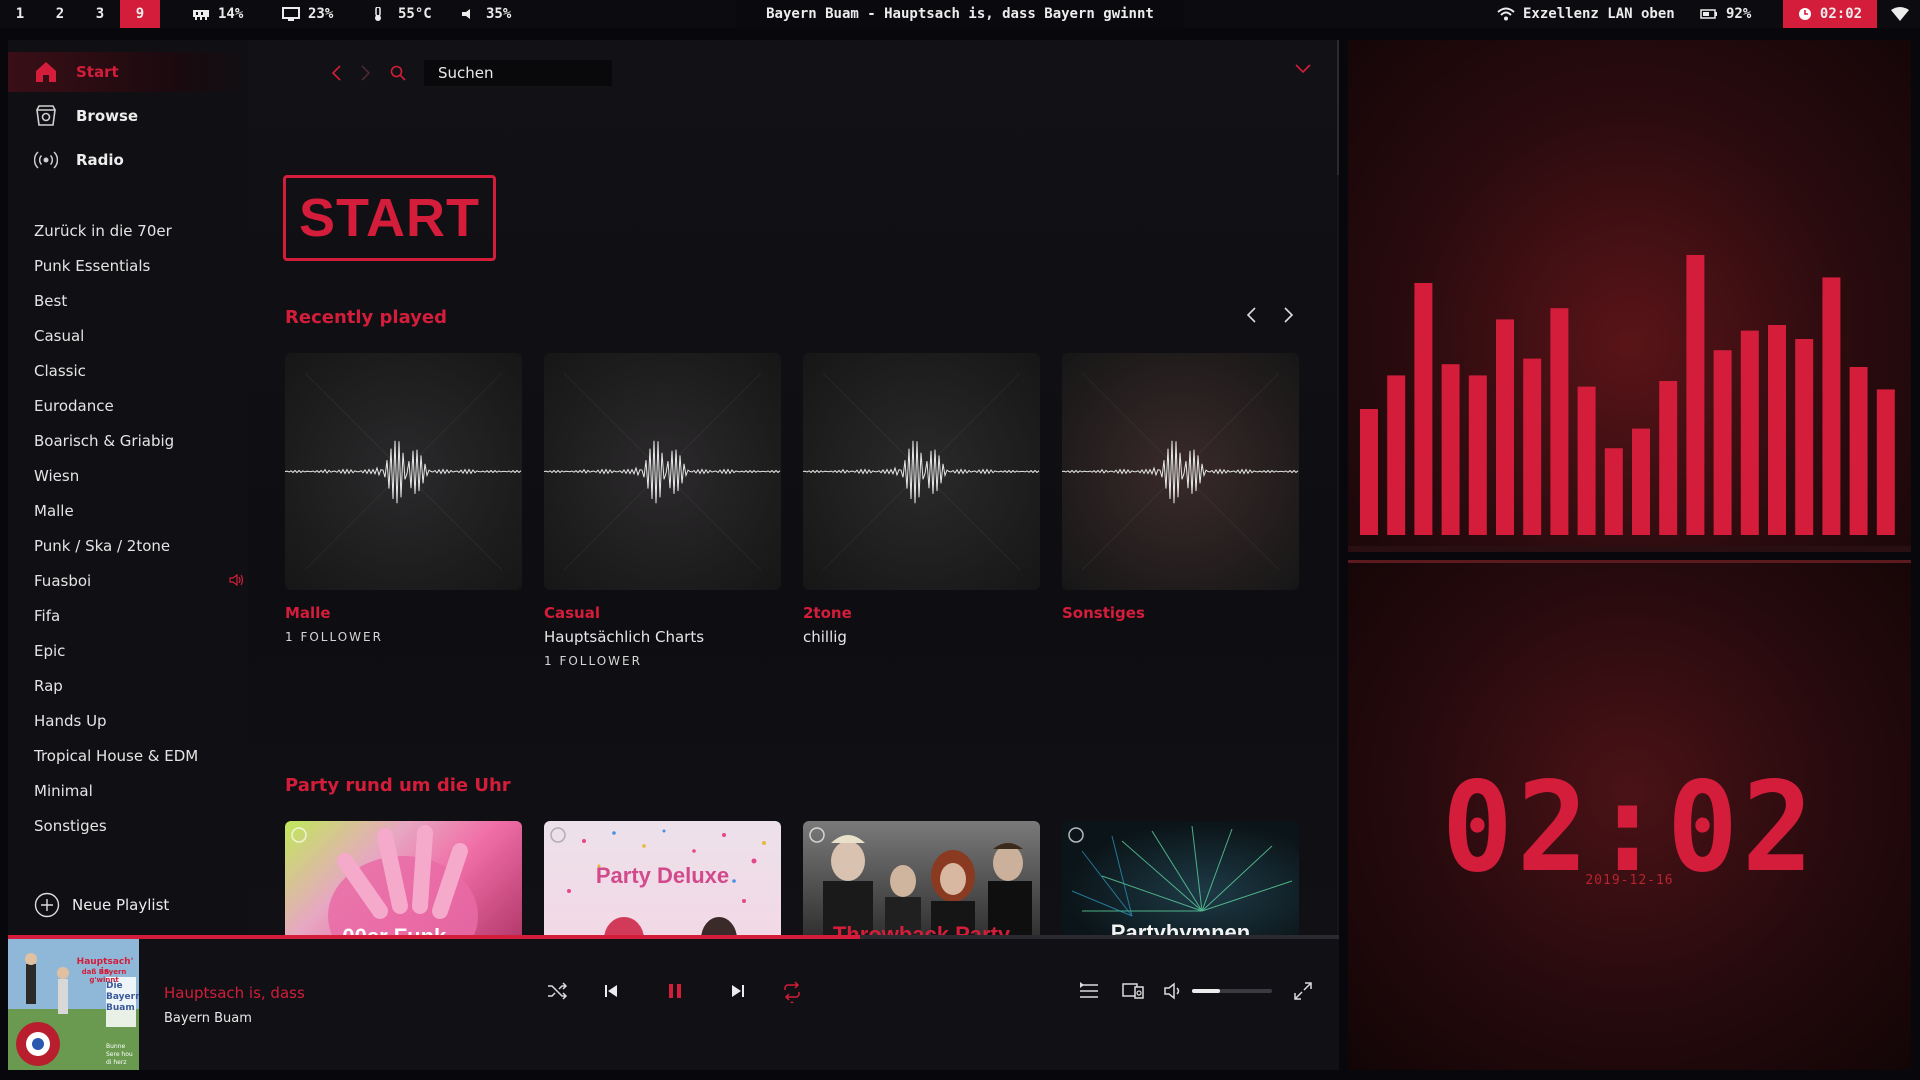 Image resolution: width=1920 pixels, height=1080 pixels. I want to click on plus-circle-icon, so click(47, 905).